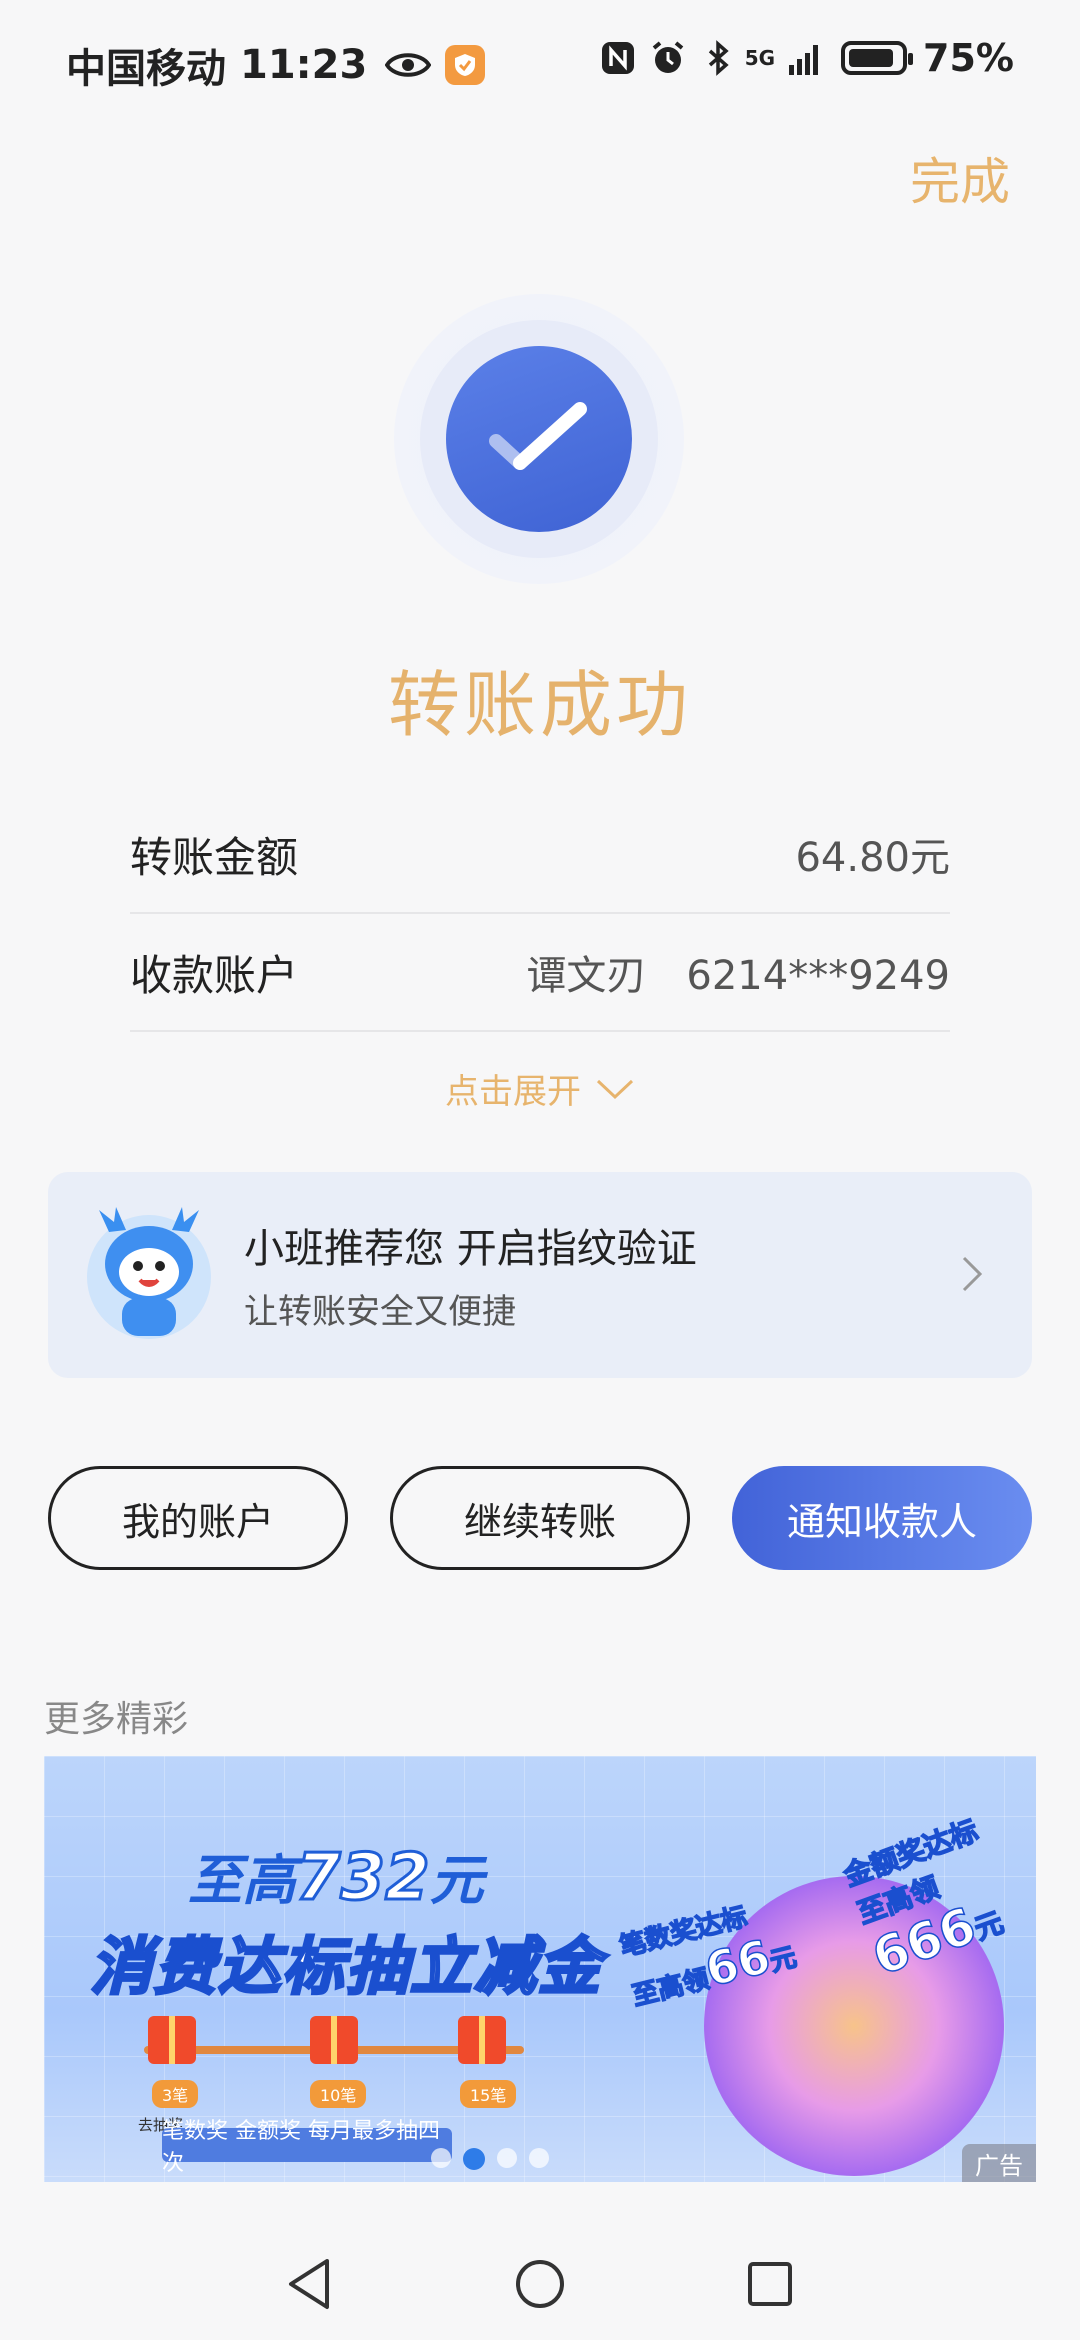 The height and width of the screenshot is (2340, 1080). I want to click on battery-percent: 75%, so click(968, 58).